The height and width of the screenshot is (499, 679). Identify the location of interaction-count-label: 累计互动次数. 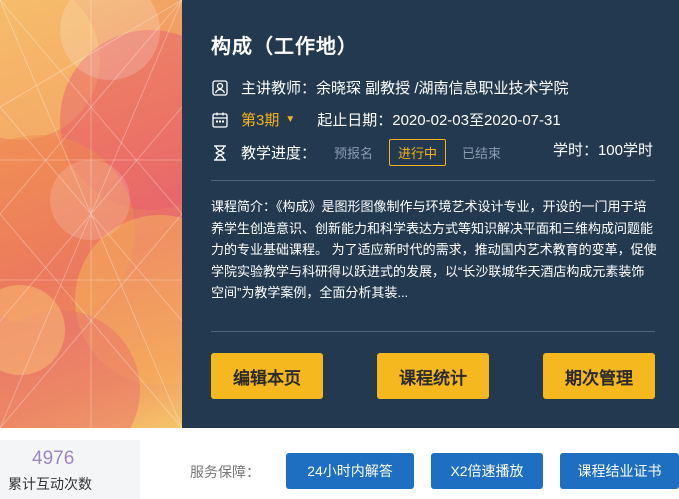
(50, 484).